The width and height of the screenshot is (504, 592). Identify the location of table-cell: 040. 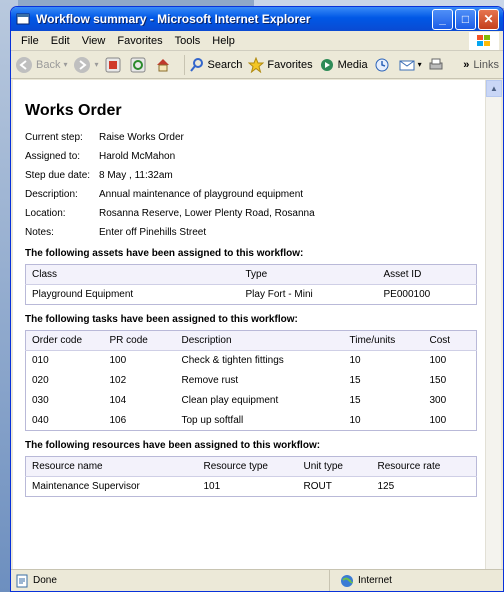
(40, 420).